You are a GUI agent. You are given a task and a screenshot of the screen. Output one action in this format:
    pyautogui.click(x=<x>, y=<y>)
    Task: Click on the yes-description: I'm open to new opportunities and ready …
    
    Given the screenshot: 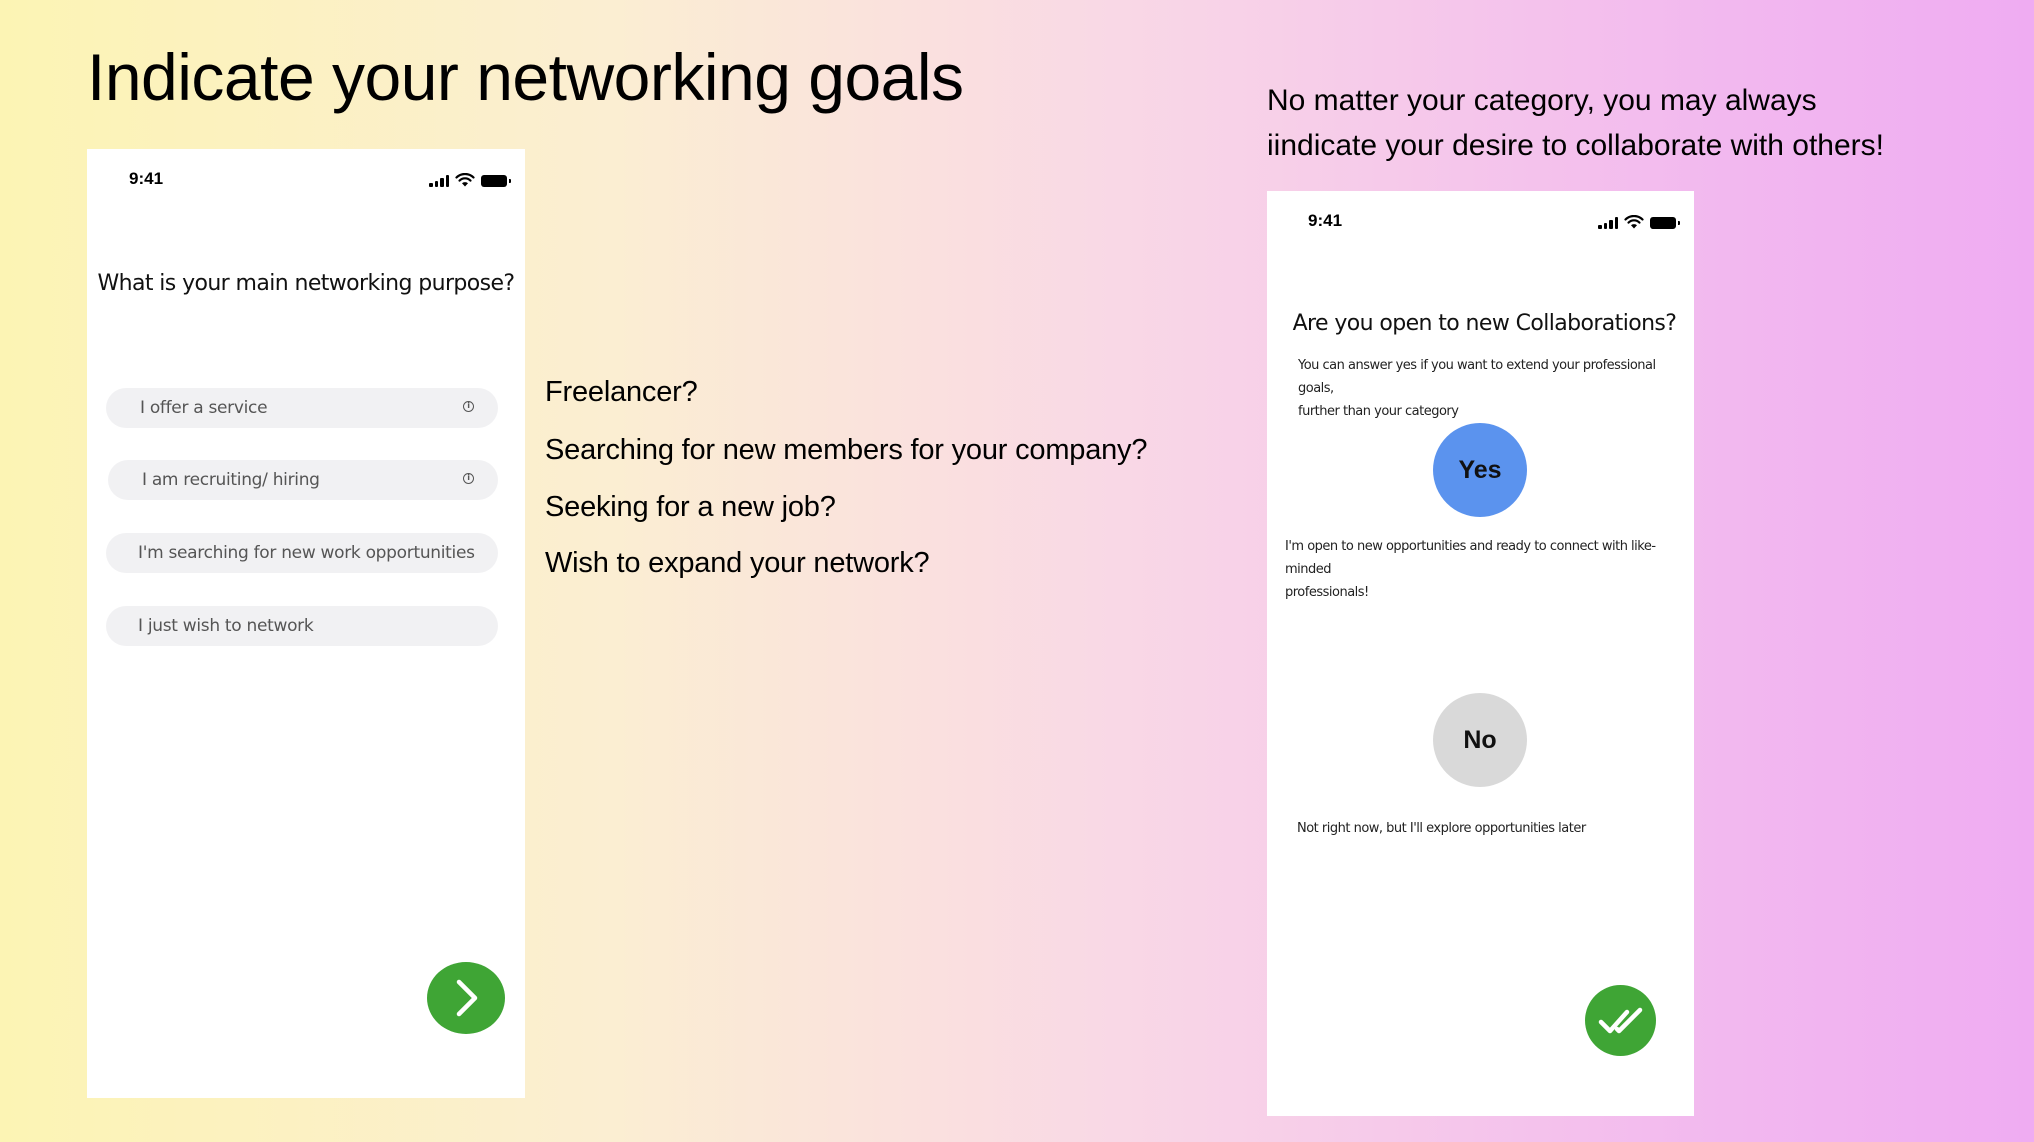 What is the action you would take?
    pyautogui.click(x=1489, y=569)
    